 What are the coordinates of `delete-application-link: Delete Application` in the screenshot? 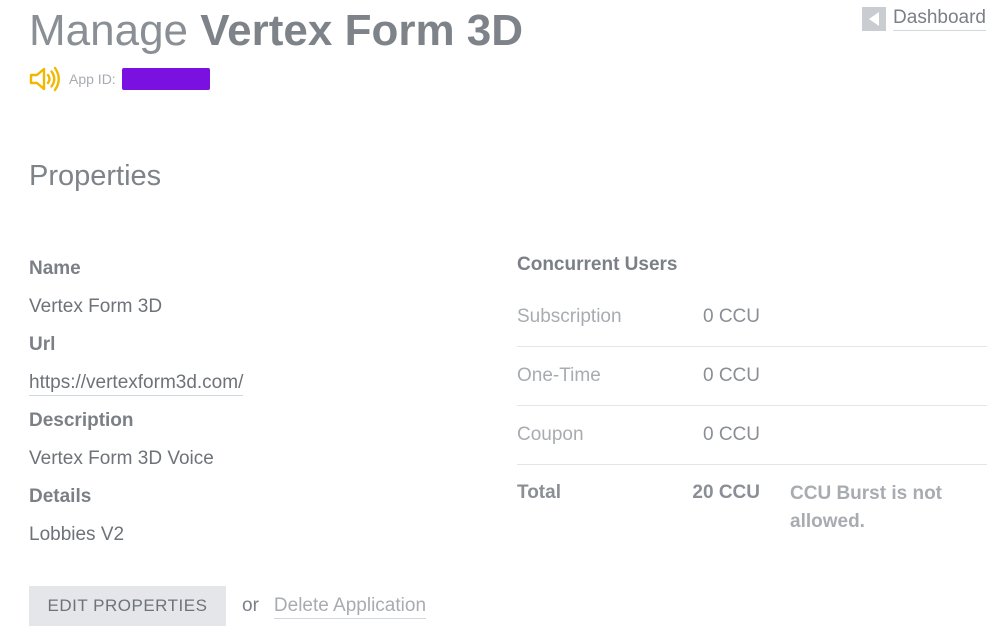 It's located at (350, 606).